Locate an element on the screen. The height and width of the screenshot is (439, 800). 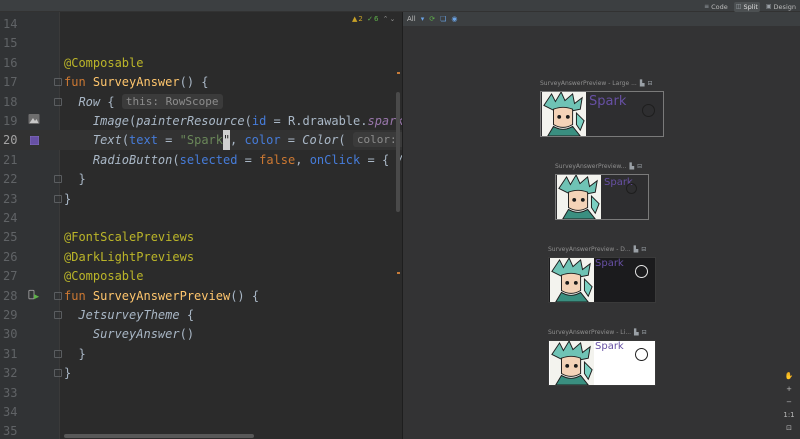
nav-arrows-icon: ⌃⌄ is located at coordinates (390, 19).